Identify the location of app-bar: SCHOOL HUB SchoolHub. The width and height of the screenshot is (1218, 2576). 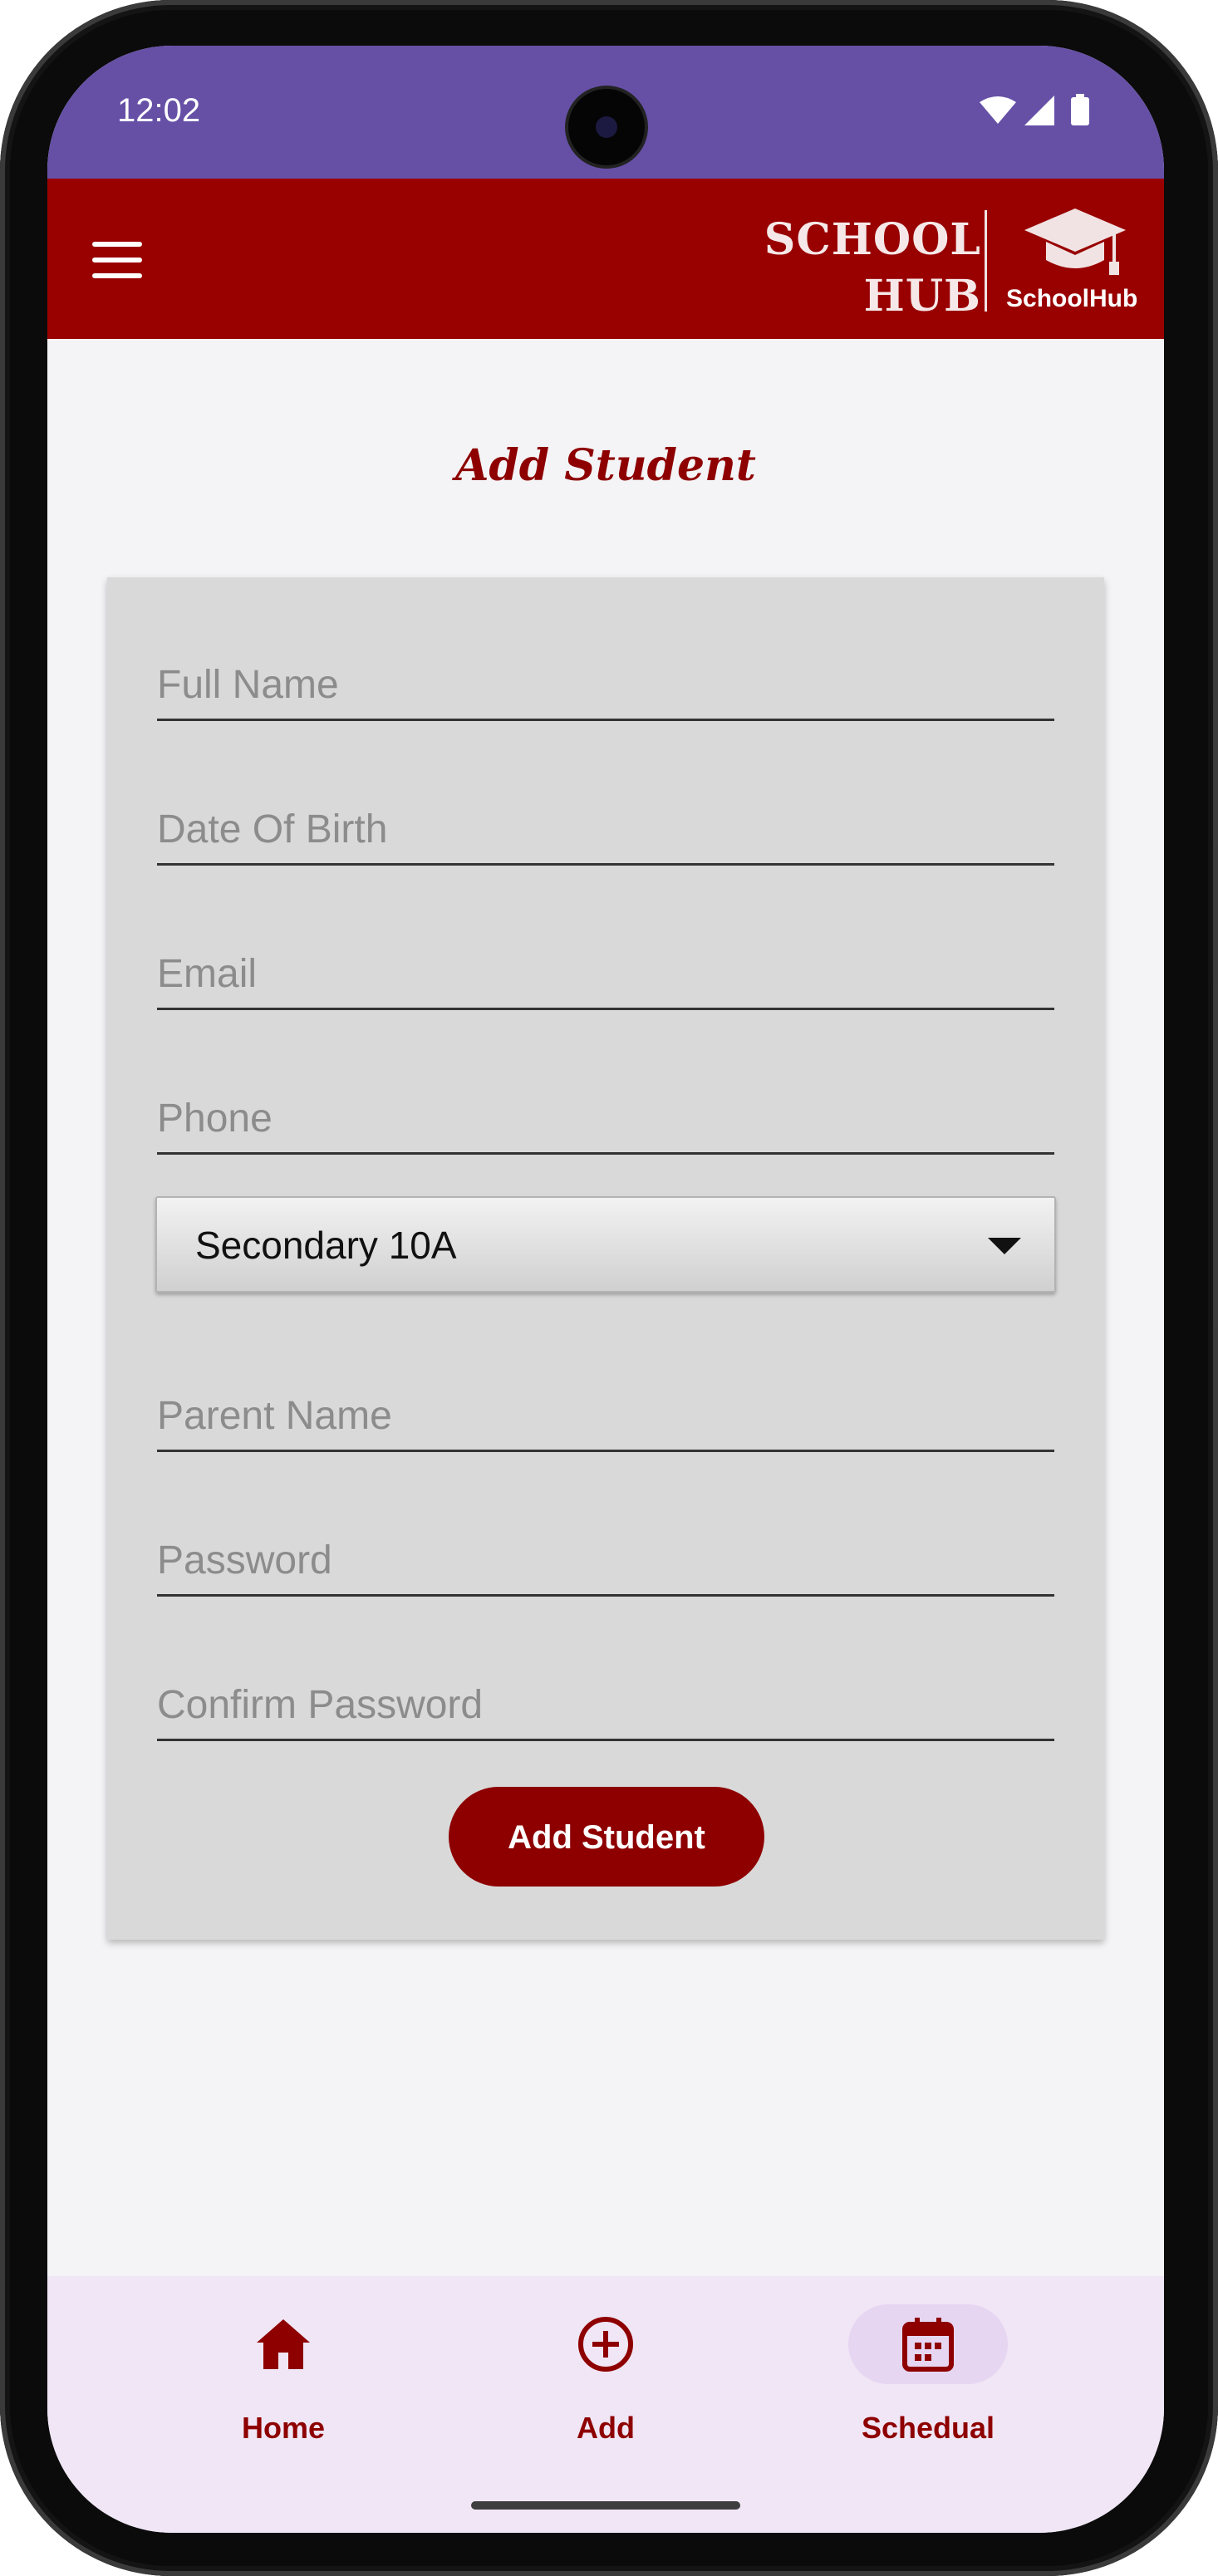
(605, 259).